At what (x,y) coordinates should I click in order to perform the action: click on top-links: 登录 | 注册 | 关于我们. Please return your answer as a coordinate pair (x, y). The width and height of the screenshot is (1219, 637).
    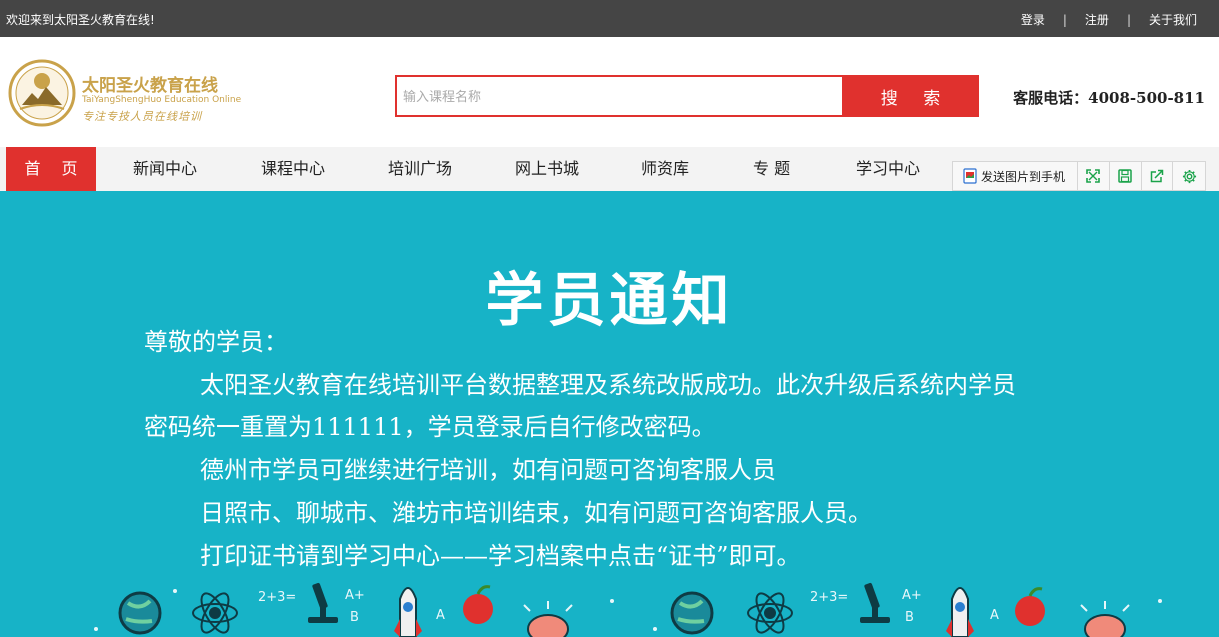
    Looking at the image, I should click on (1109, 19).